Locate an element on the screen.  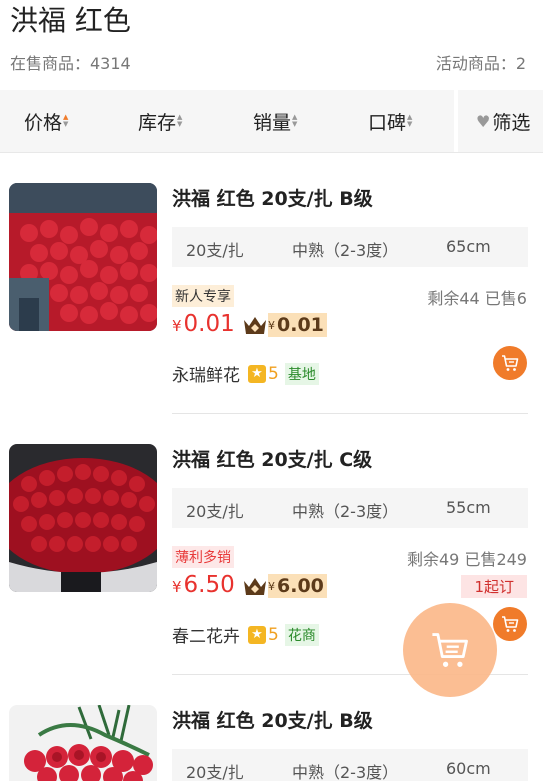
spec-length: 60cm is located at coordinates (468, 768).